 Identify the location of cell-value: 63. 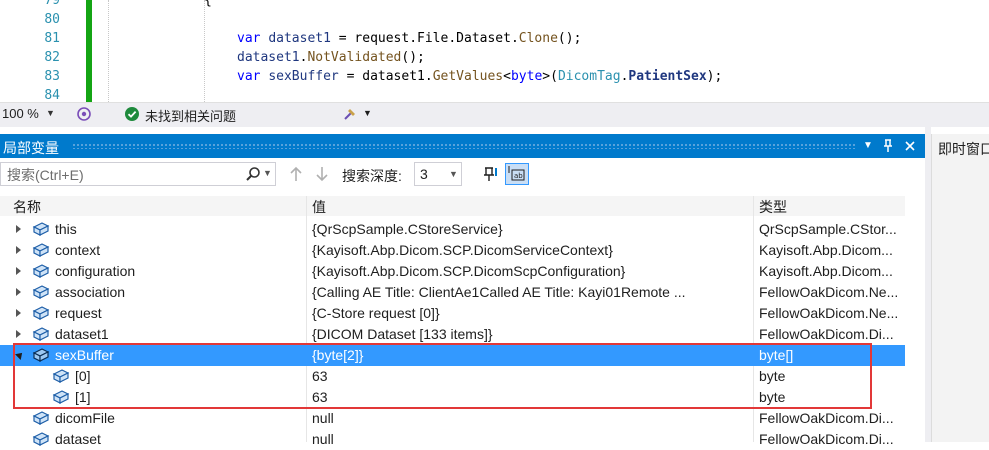
(320, 376).